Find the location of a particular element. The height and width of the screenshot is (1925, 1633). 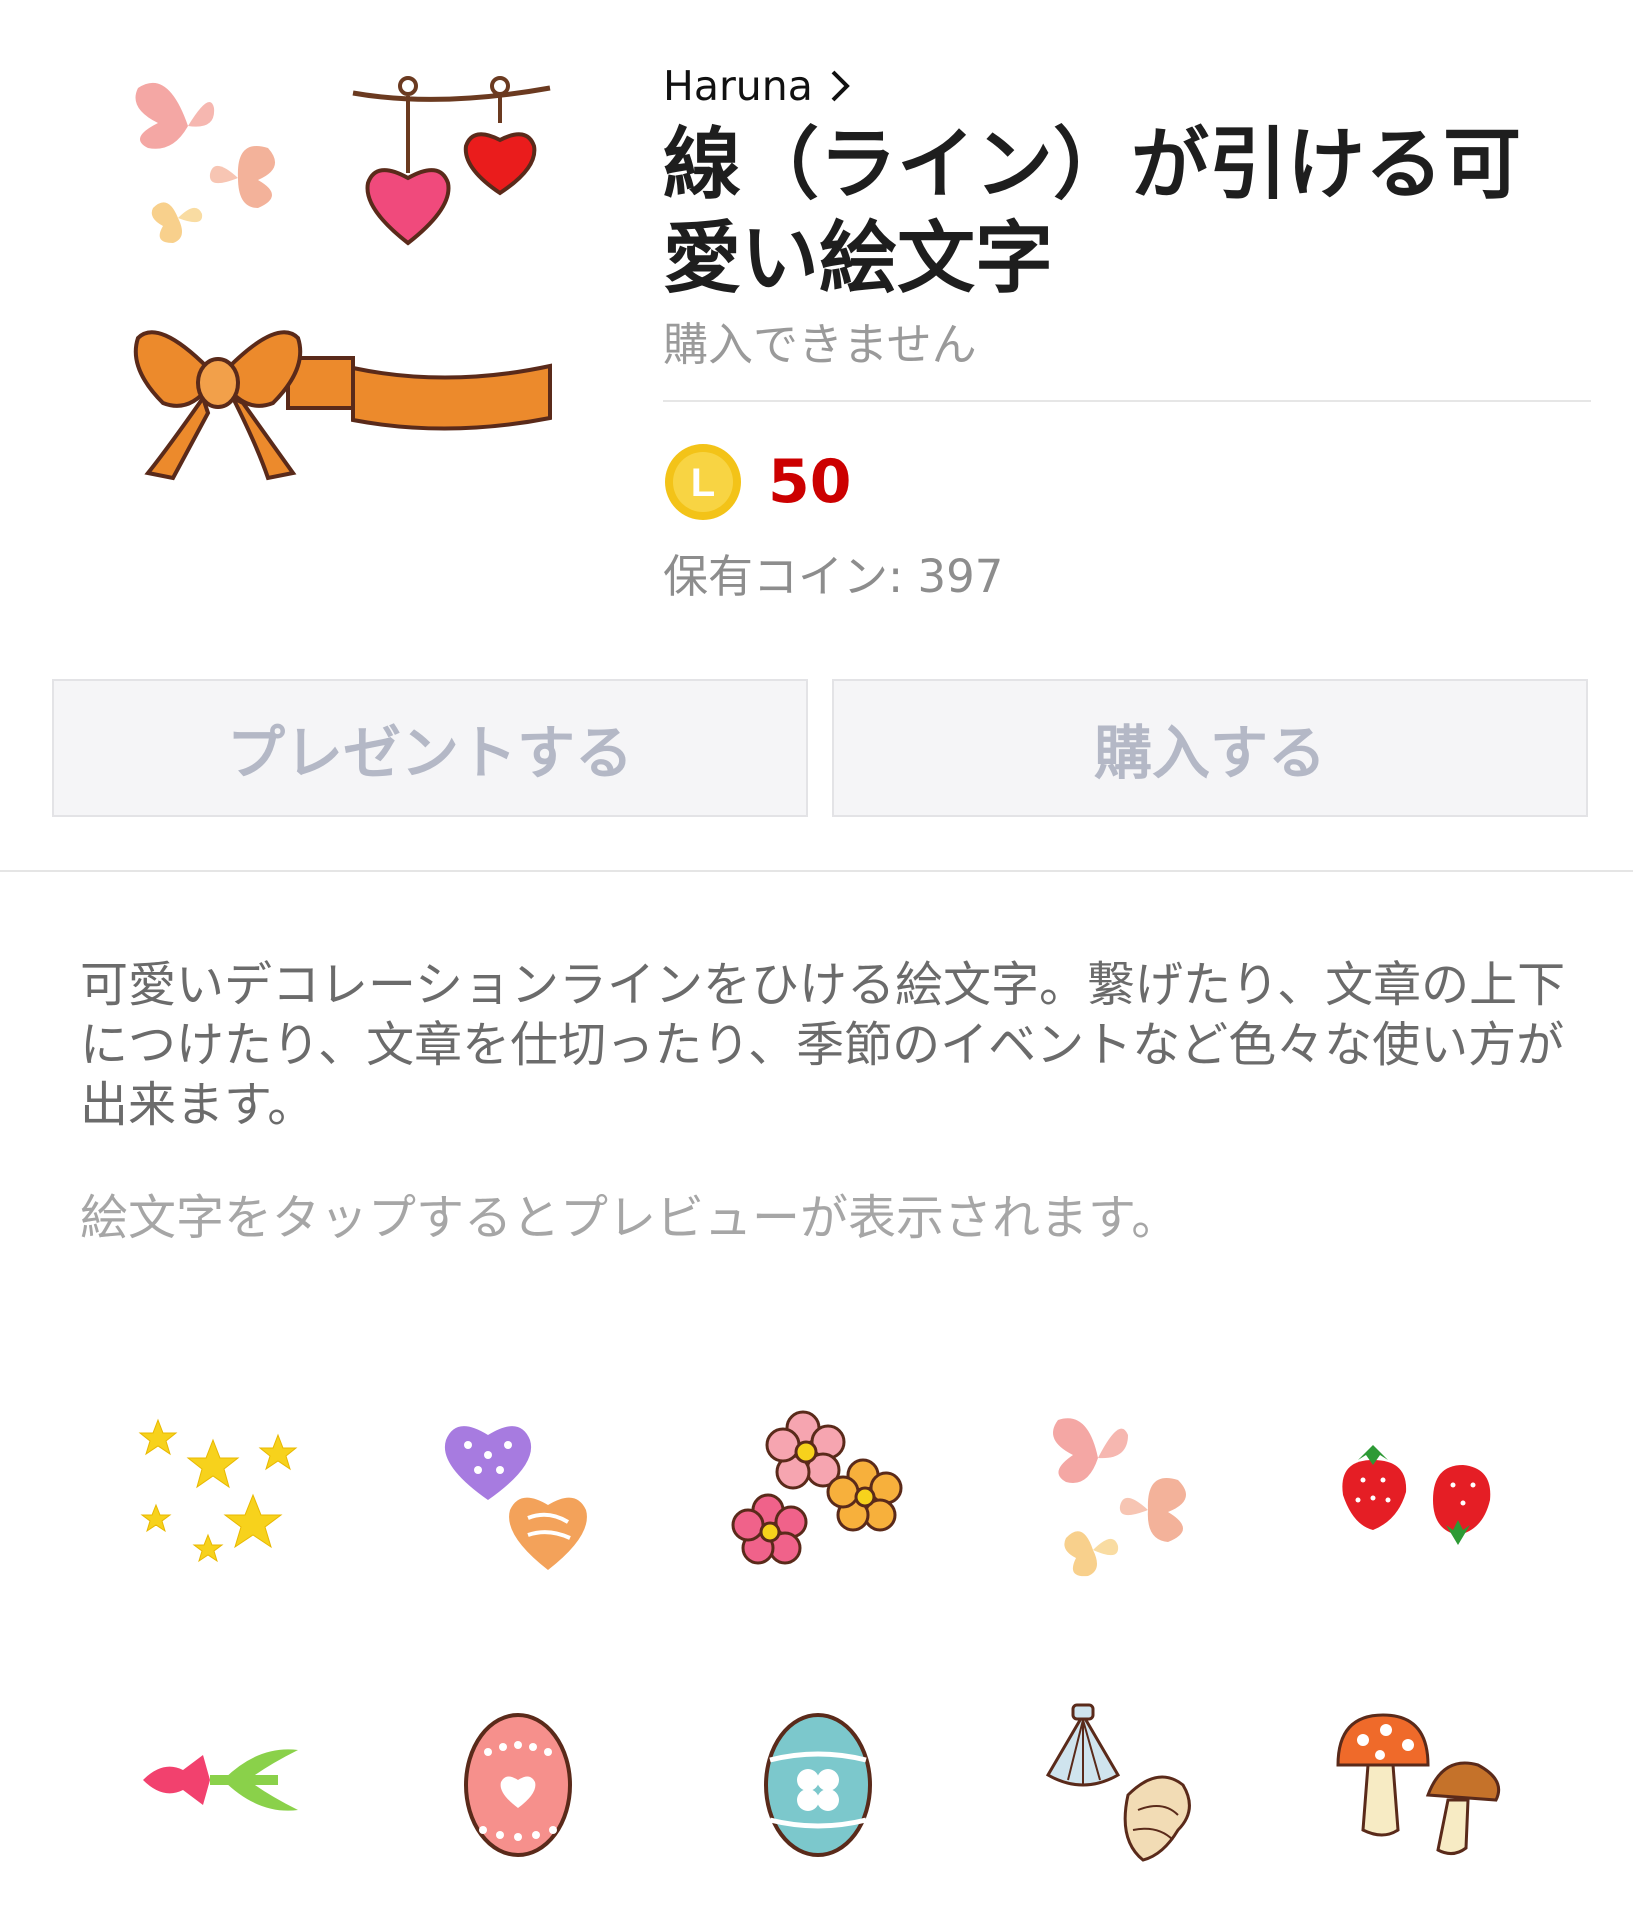

chevron-right-icon is located at coordinates (840, 86).